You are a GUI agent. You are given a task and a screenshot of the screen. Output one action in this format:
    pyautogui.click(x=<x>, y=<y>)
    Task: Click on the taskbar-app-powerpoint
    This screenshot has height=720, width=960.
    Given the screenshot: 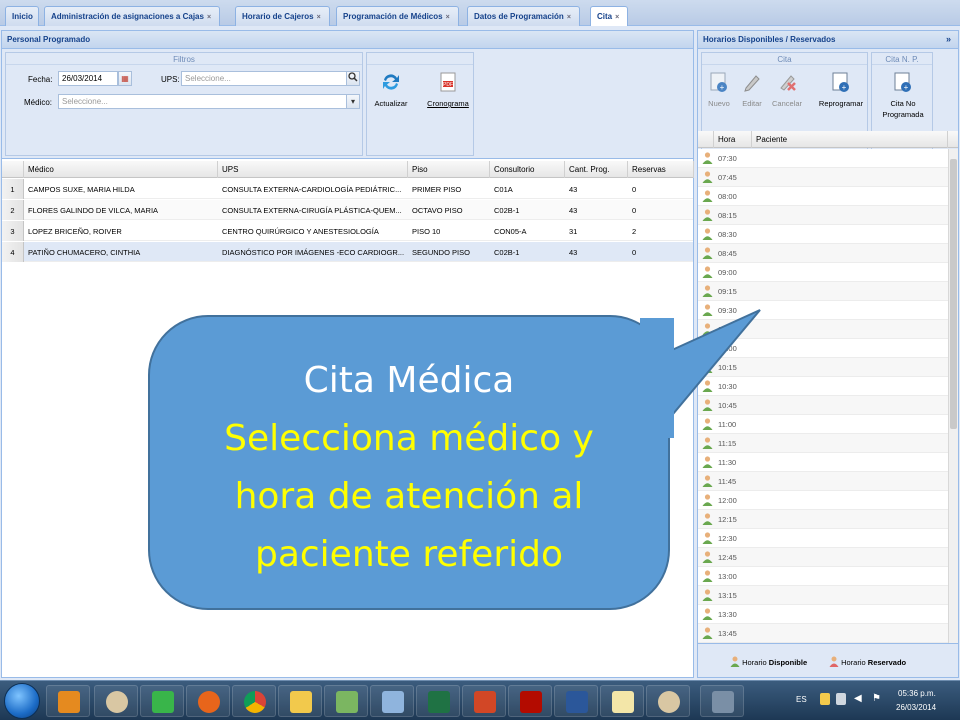 What is the action you would take?
    pyautogui.click(x=484, y=701)
    